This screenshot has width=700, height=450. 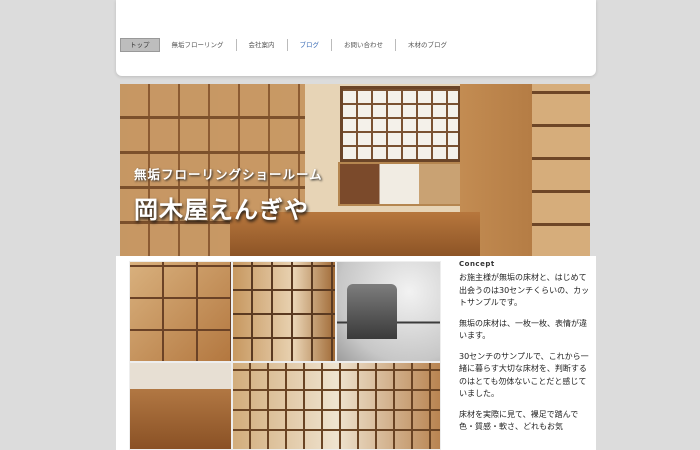 I want to click on nav-item-flooring: 無垢フローリング, so click(x=198, y=45).